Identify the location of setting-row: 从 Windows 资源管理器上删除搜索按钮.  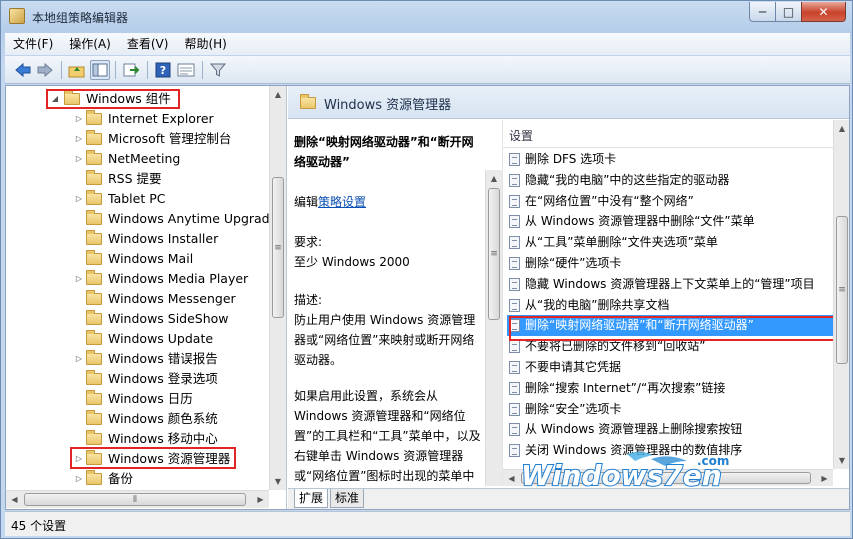
(672, 429).